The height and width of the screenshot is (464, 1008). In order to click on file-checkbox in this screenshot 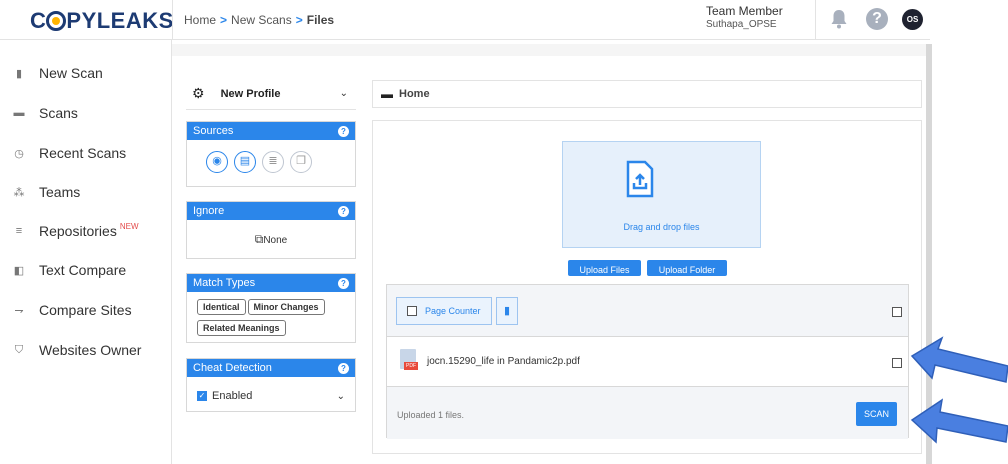, I will do `click(897, 363)`.